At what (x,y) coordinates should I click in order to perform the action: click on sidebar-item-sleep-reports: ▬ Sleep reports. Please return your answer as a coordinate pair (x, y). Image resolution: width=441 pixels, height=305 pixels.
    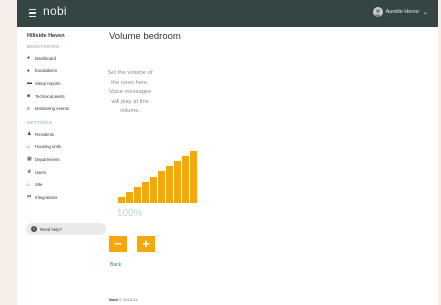
    Looking at the image, I should click on (72, 83).